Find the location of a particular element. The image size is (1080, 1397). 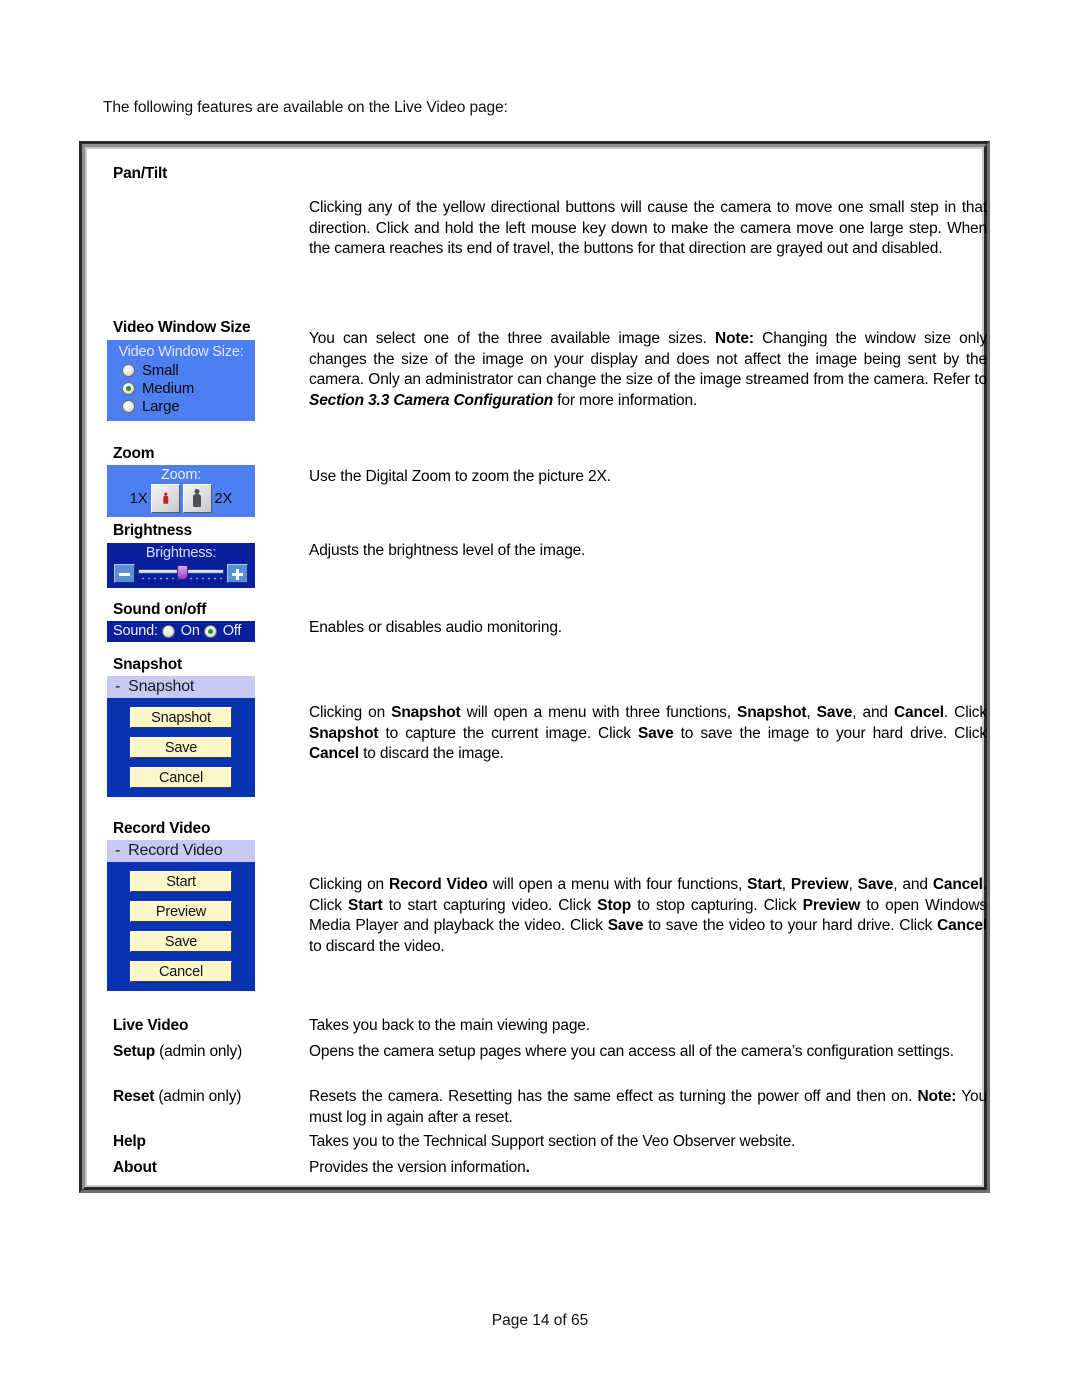

brightness-controls is located at coordinates (181, 573).